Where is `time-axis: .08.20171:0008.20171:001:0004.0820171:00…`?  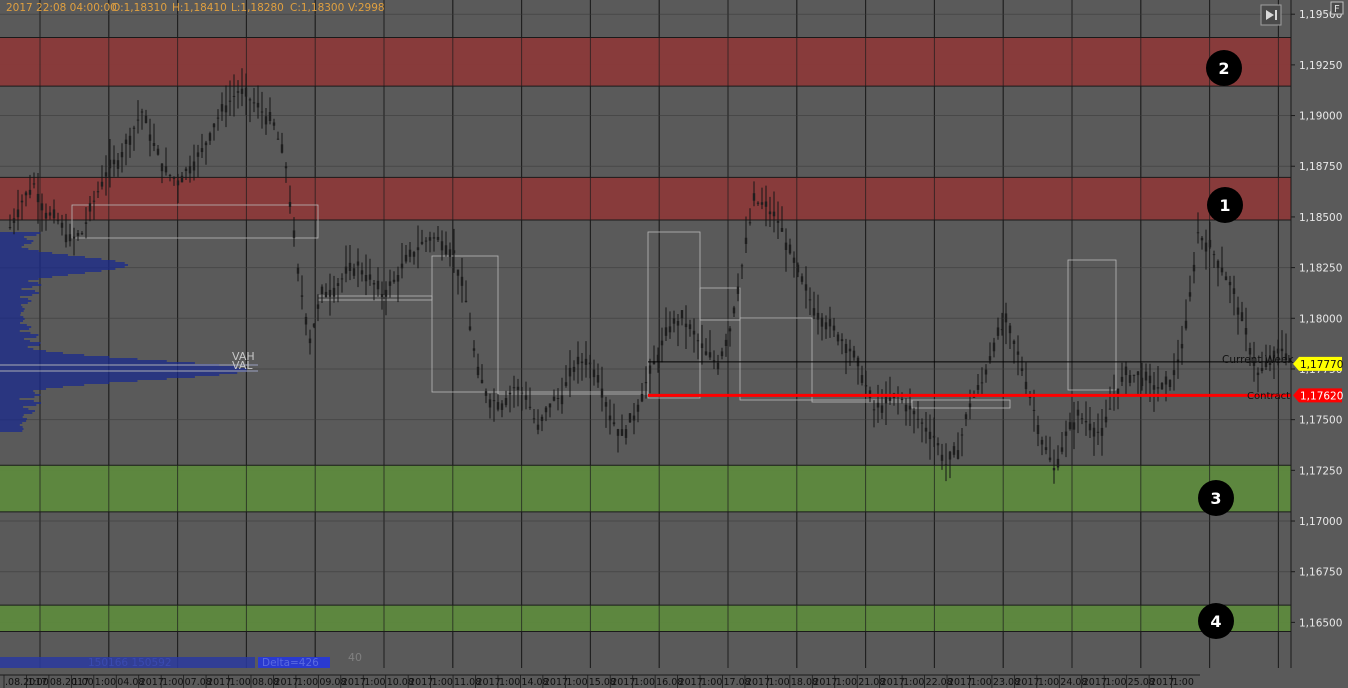
time-axis: .08.20171:0008.20171:001:0004.0820171:00… is located at coordinates (600, 681).